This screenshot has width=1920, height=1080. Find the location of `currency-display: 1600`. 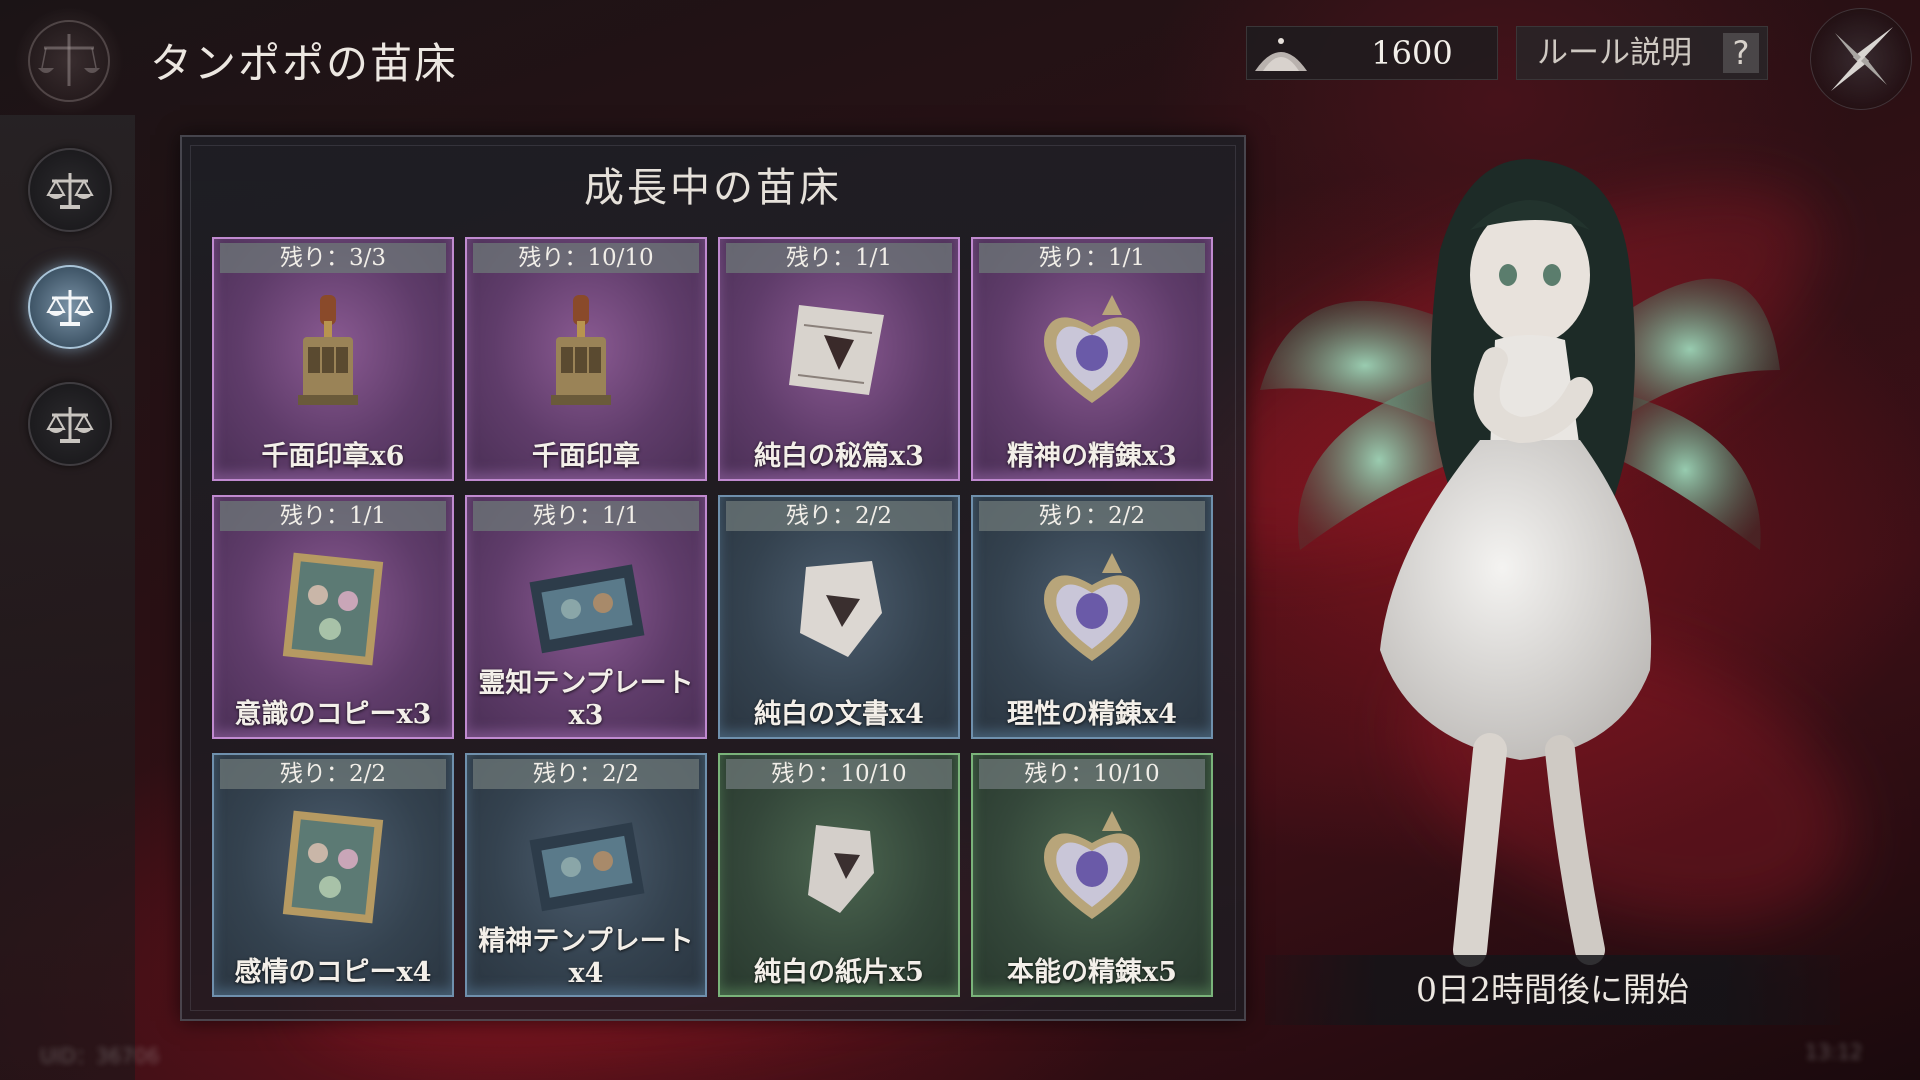

currency-display: 1600 is located at coordinates (1372, 53).